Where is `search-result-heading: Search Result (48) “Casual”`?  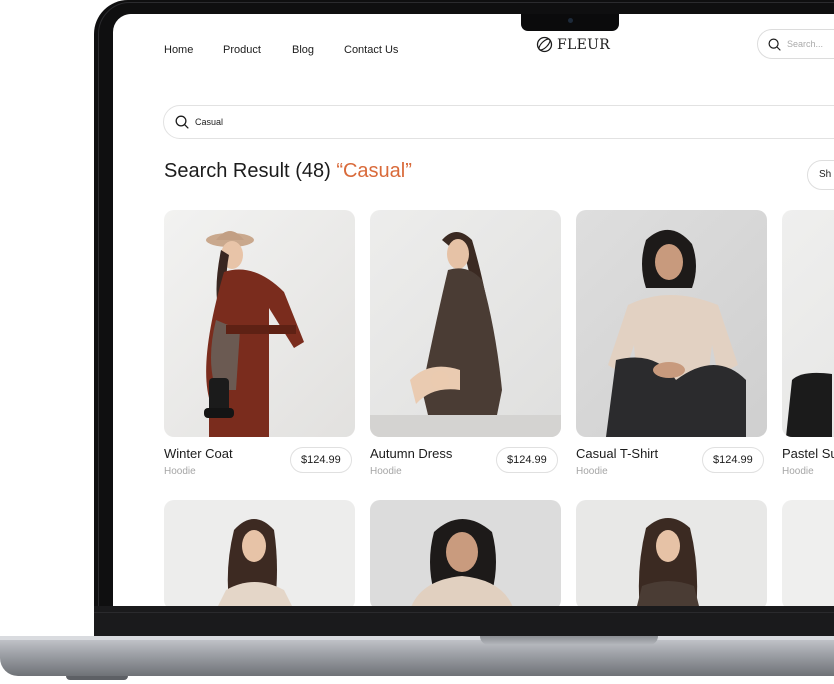
search-result-heading: Search Result (48) “Casual” is located at coordinates (288, 171).